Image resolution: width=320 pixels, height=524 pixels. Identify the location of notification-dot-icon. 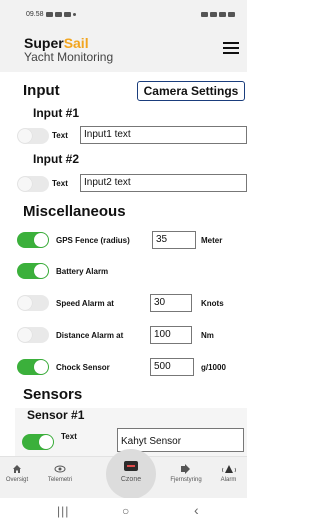
(74, 14).